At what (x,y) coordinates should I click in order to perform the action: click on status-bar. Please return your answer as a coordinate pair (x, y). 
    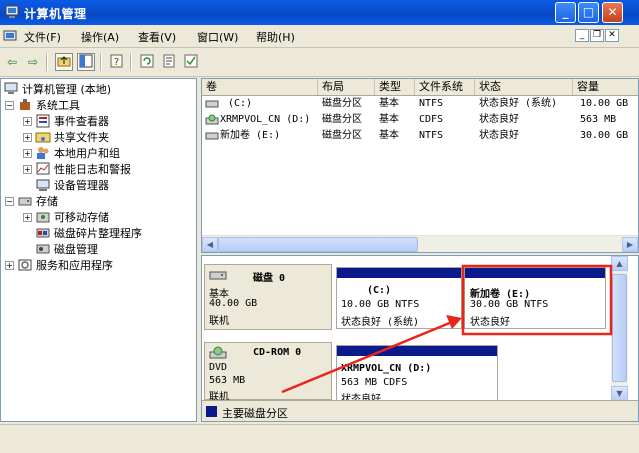
    Looking at the image, I should click on (319, 438).